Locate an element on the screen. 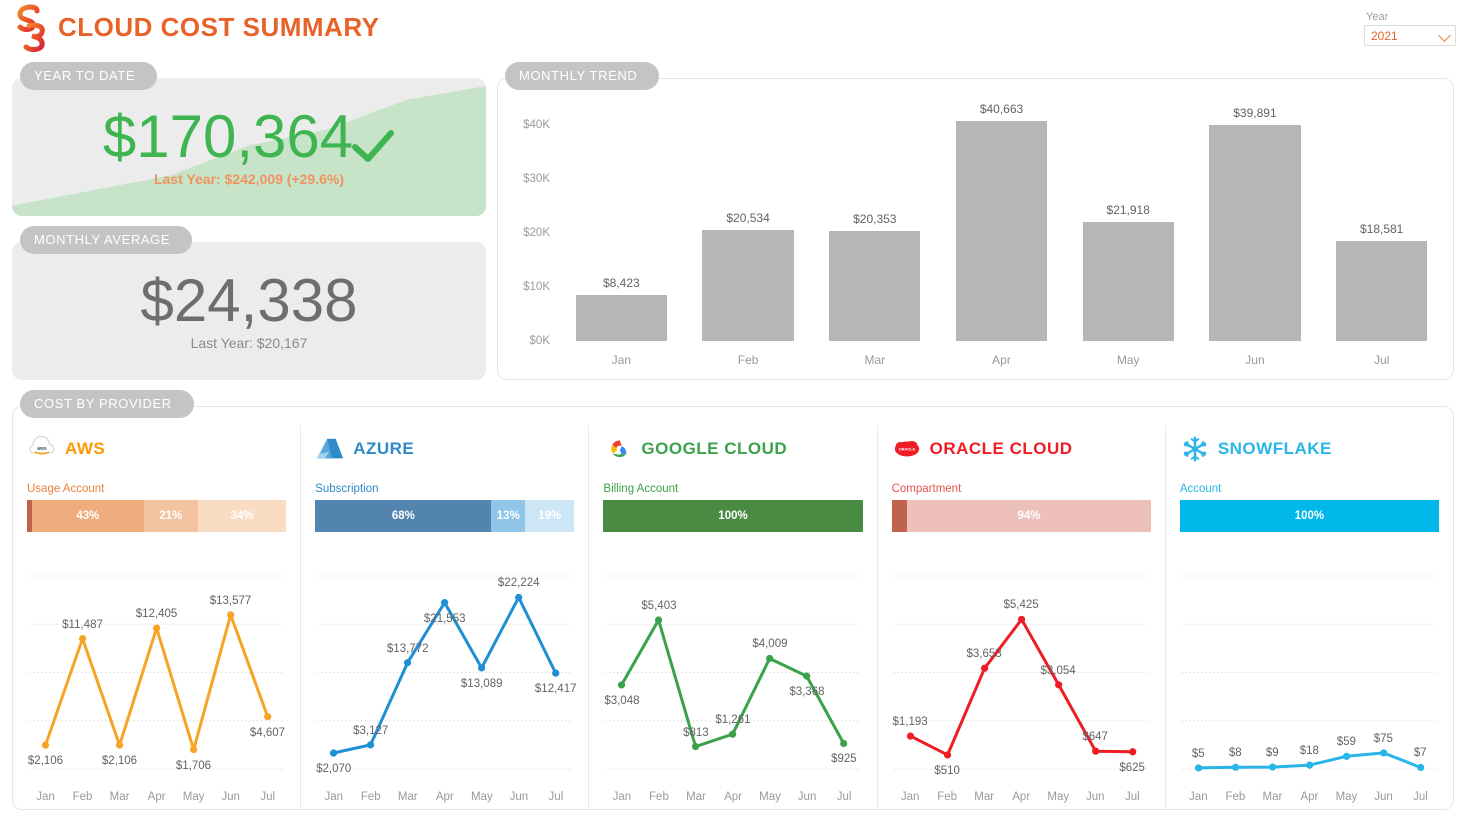 This screenshot has width=1466, height=822. trend-bar-column: $20,353 Mar is located at coordinates (874, 235).